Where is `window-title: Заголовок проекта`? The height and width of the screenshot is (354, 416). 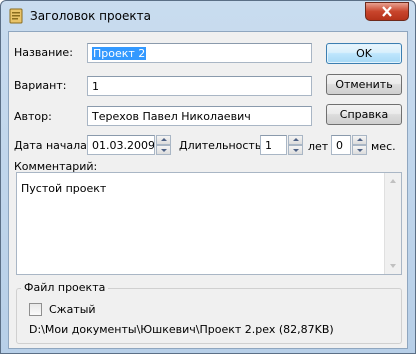
window-title: Заголовок проекта is located at coordinates (90, 16).